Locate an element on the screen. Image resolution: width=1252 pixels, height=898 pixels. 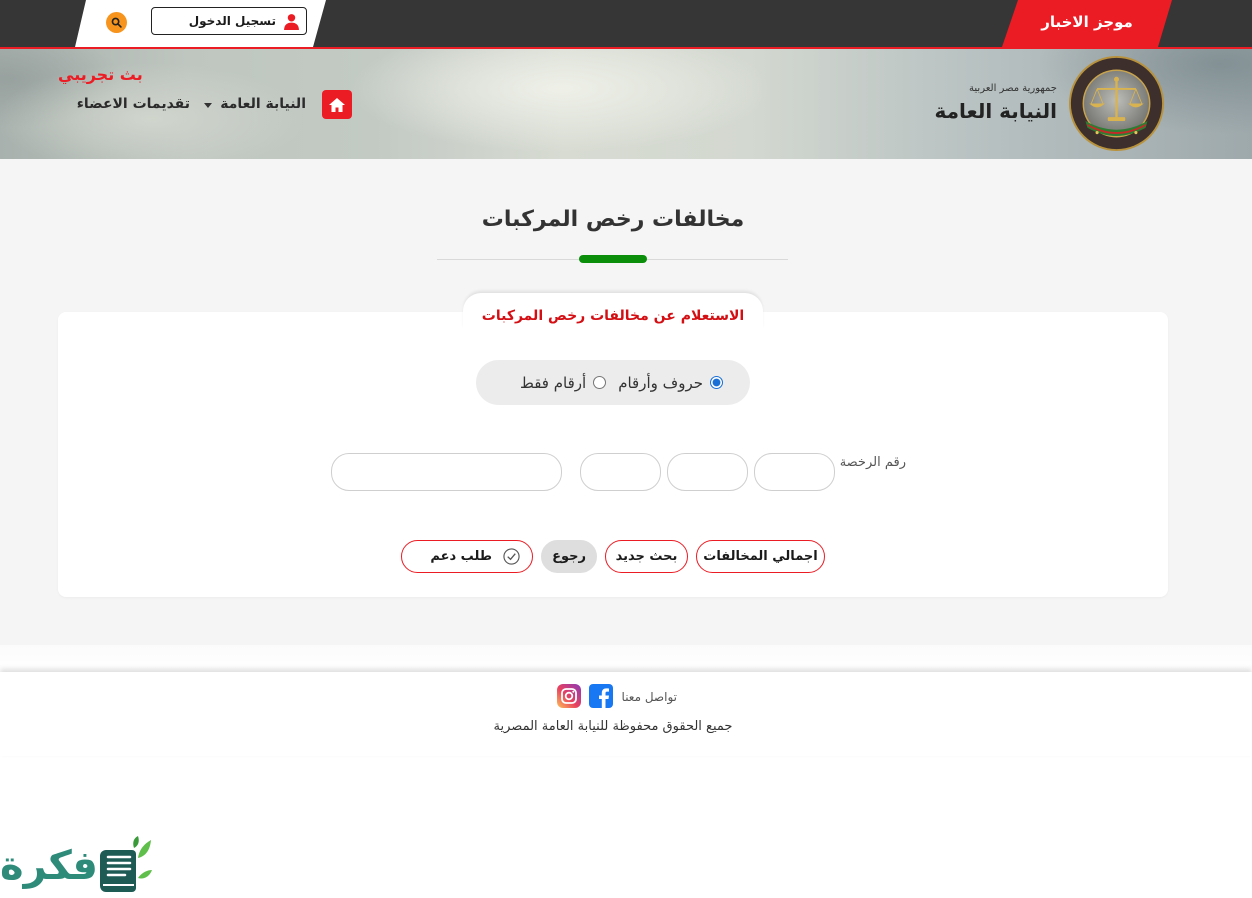
page-title: مخالفات رخص المركبات is located at coordinates (613, 219).